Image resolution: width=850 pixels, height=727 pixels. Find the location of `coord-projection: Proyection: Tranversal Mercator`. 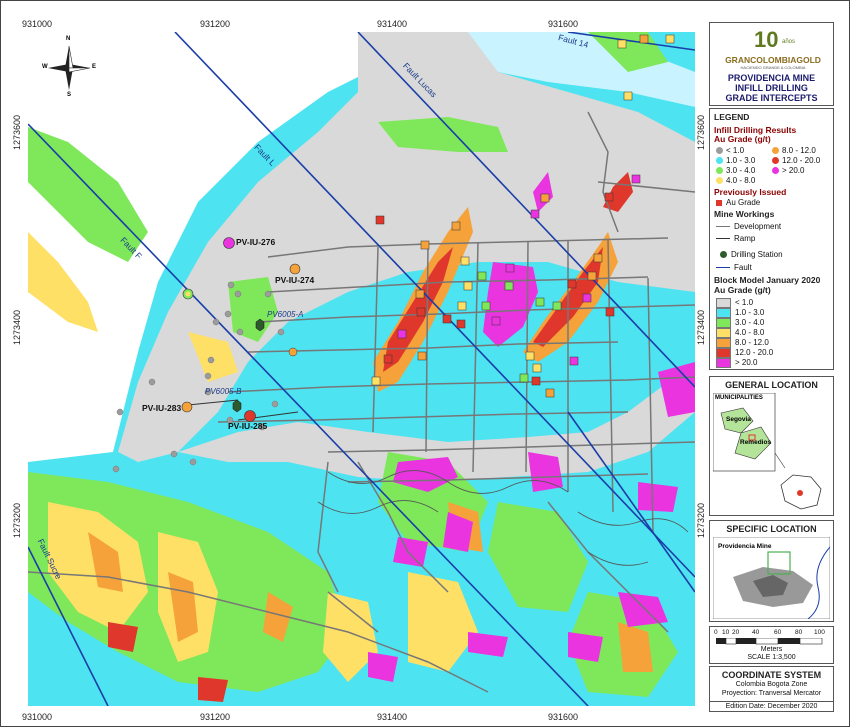

coord-projection: Proyection: Tranversal Mercator is located at coordinates (771, 693).